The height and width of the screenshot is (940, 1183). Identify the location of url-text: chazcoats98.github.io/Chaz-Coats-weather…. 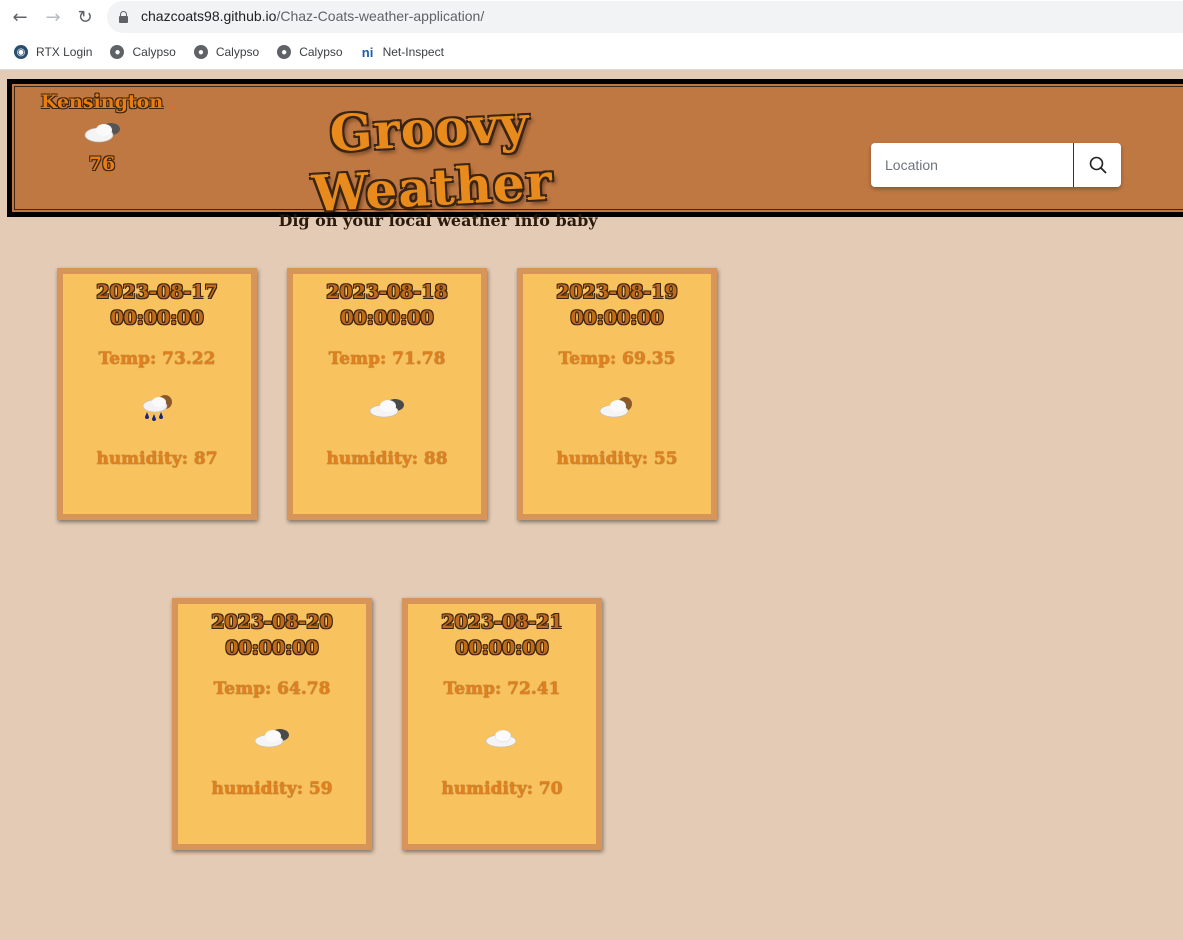
(312, 16).